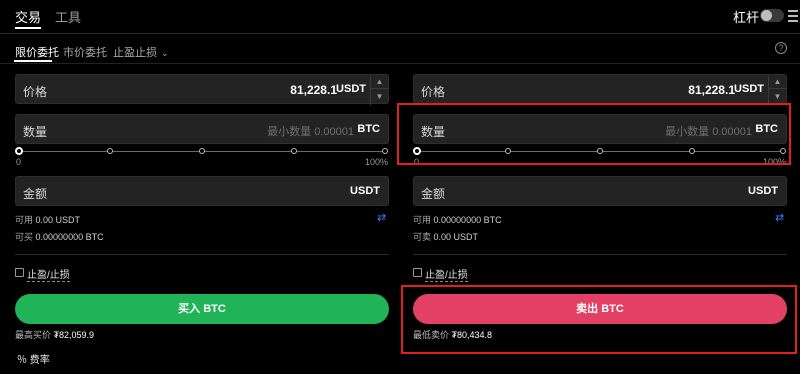  Describe the element at coordinates (467, 220) in the screenshot. I see `sell-available-value: 0.00000000 BTC` at that location.